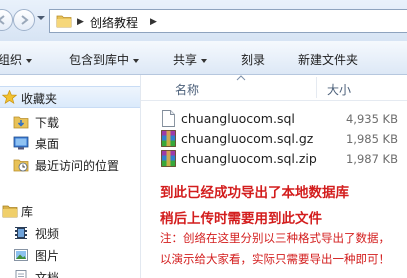  What do you see at coordinates (10, 211) in the screenshot?
I see `libraries-icon` at bounding box center [10, 211].